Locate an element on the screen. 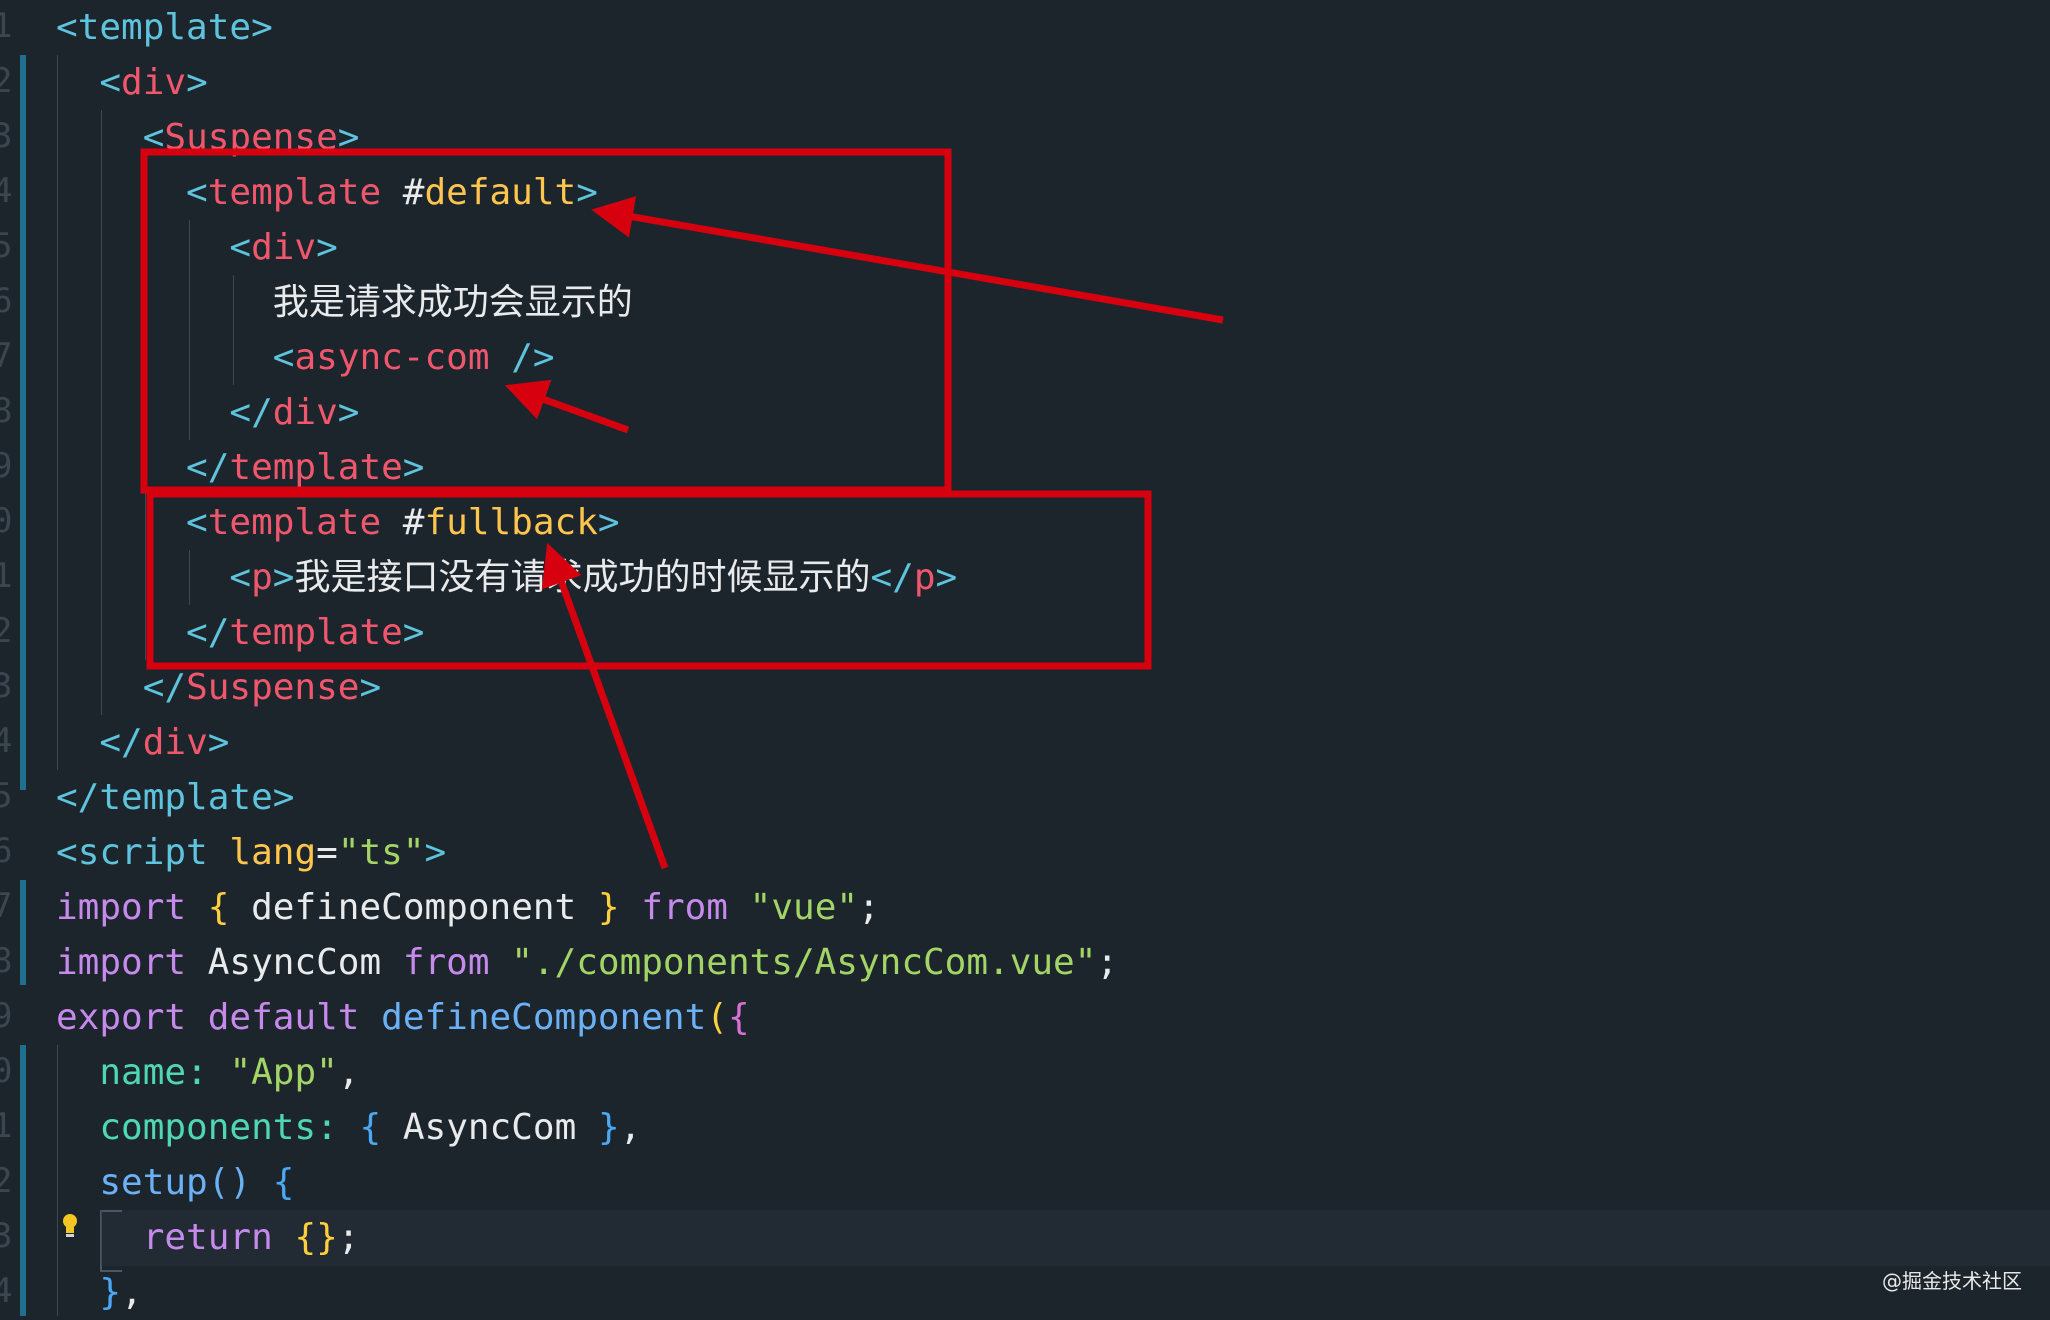 The height and width of the screenshot is (1320, 2050). highlight-box-default-slot is located at coordinates (546, 321).